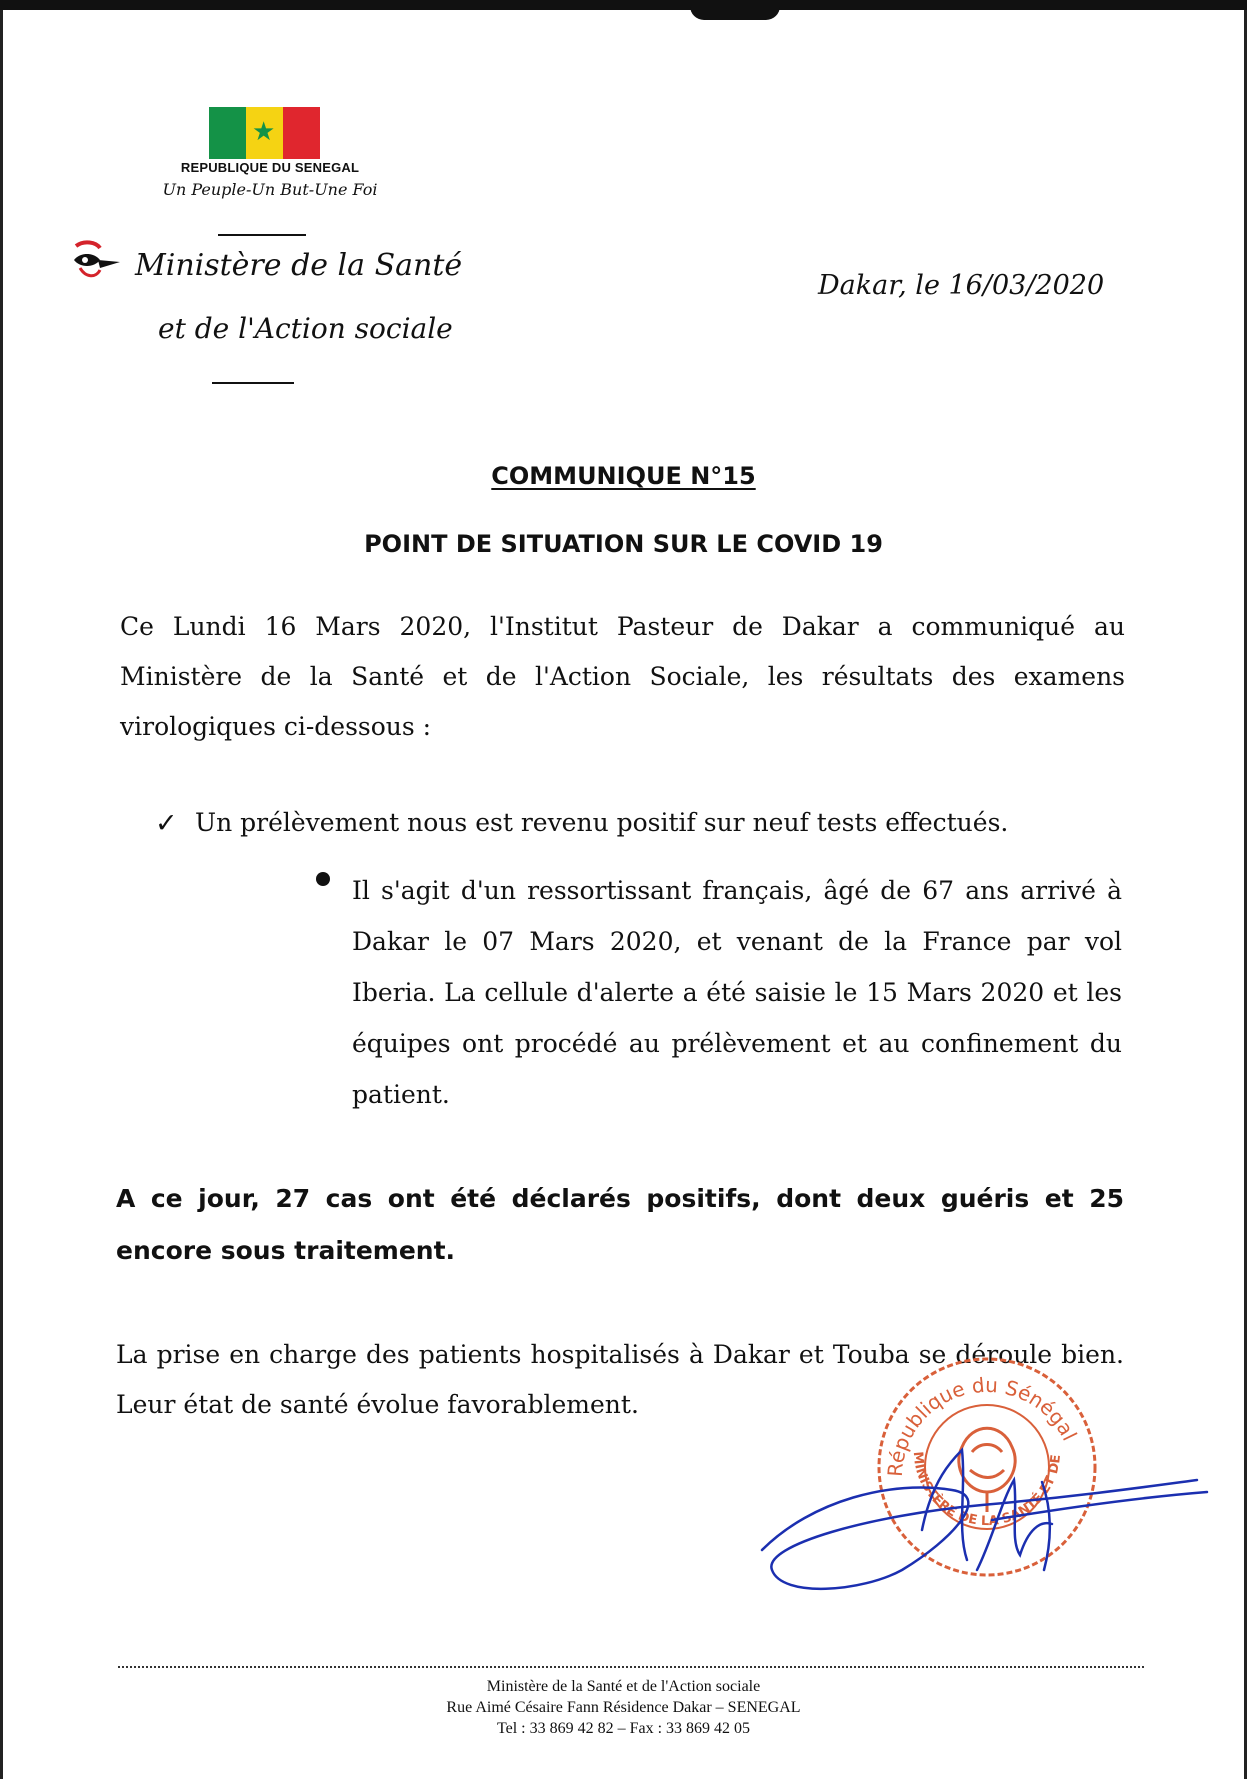 The image size is (1247, 1779). Describe the element at coordinates (323, 879) in the screenshot. I see `bullet-icon` at that location.